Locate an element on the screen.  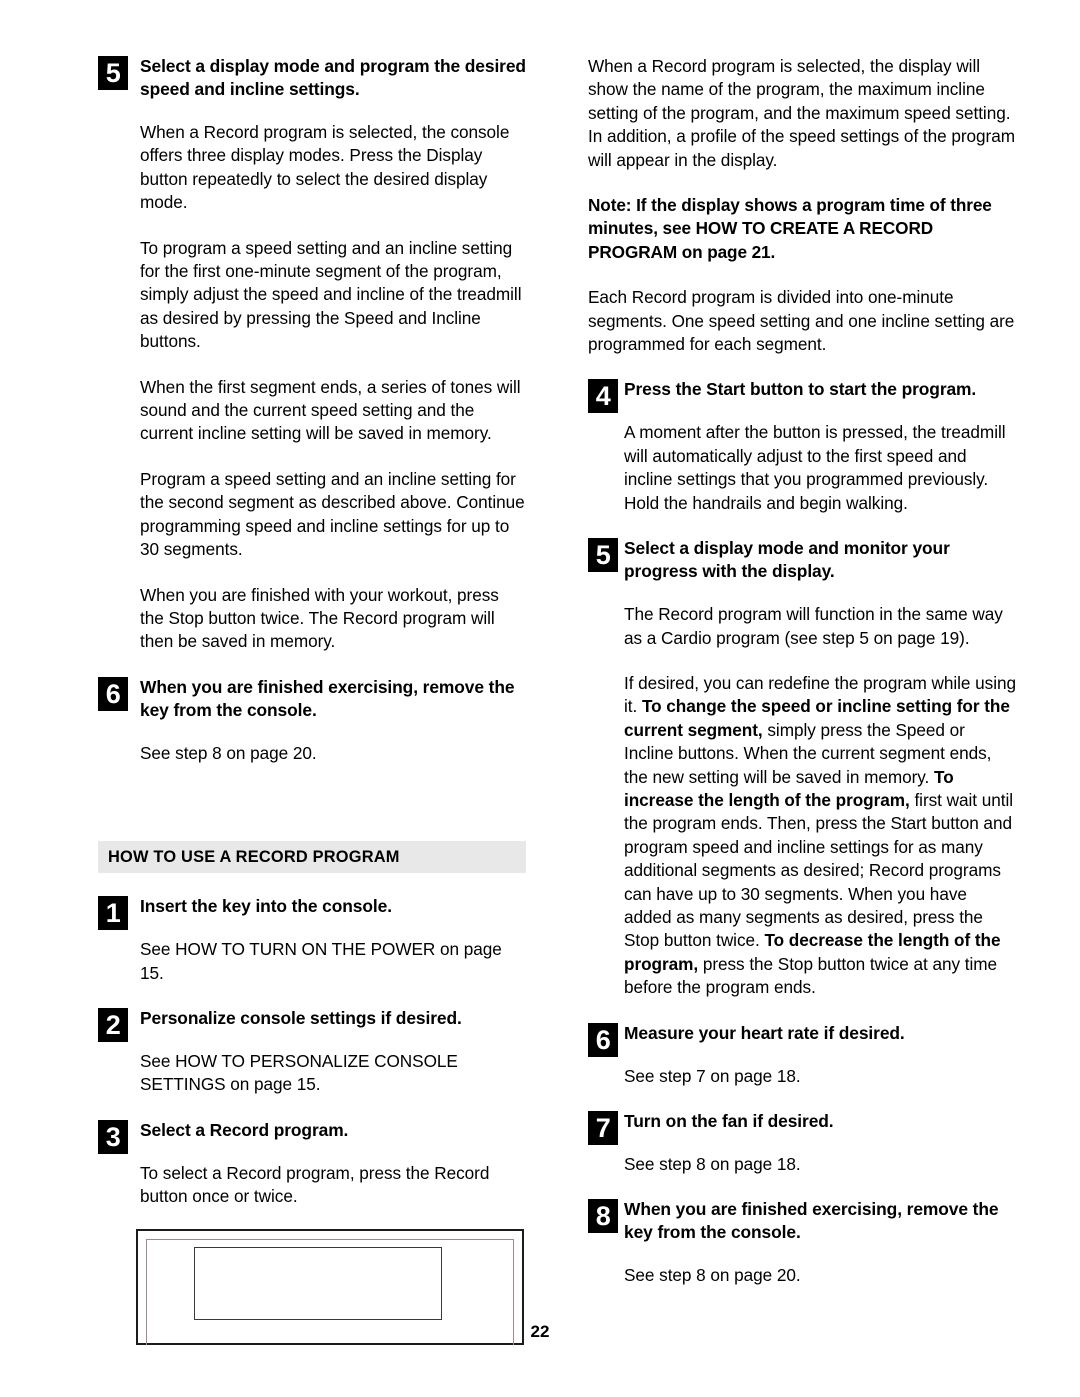
section-header-bar: HOW TO USE A RECORD PROGRAM is located at coordinates (312, 857).